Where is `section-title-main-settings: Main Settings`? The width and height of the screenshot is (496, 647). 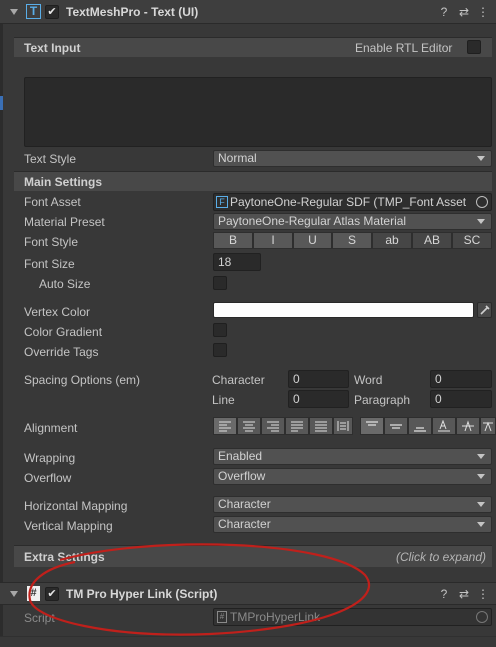 section-title-main-settings: Main Settings is located at coordinates (63, 182).